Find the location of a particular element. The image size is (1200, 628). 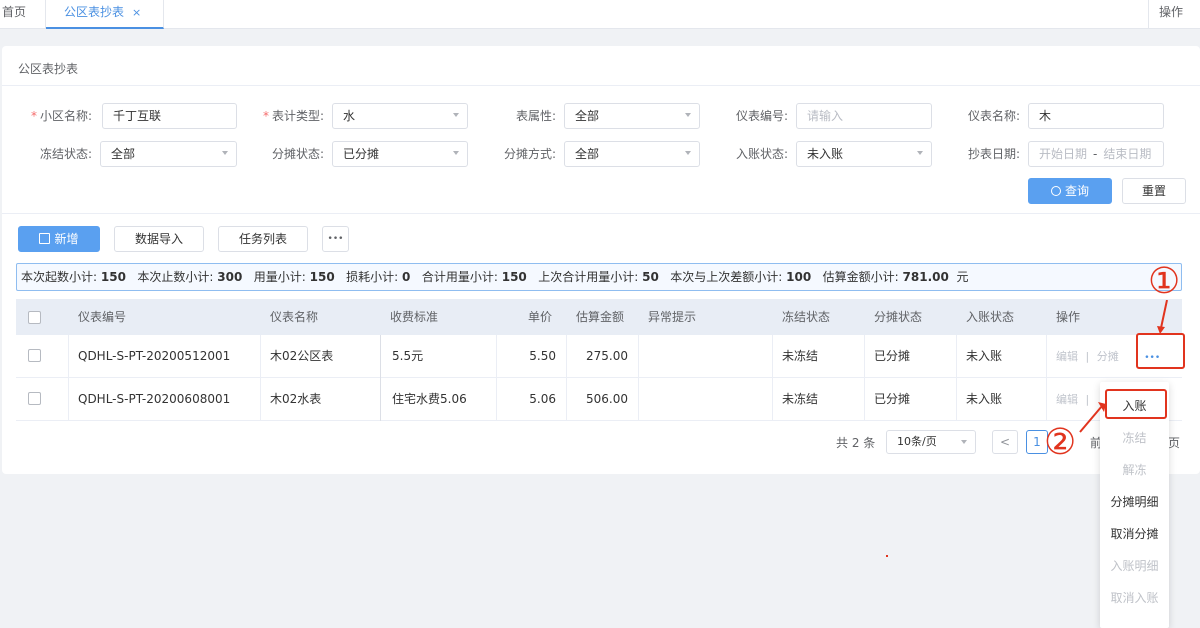

read-date-label: 抄表日期: is located at coordinates (993, 154).